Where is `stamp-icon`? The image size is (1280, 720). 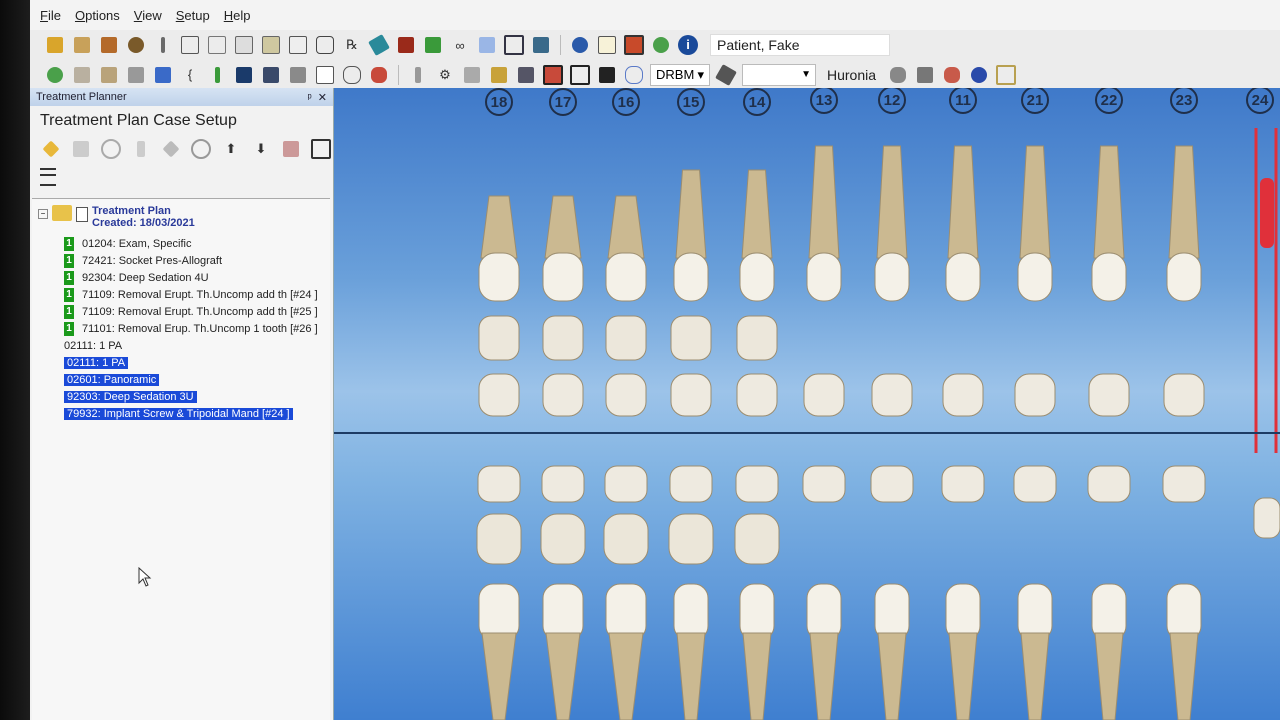 stamp-icon is located at coordinates (726, 74).